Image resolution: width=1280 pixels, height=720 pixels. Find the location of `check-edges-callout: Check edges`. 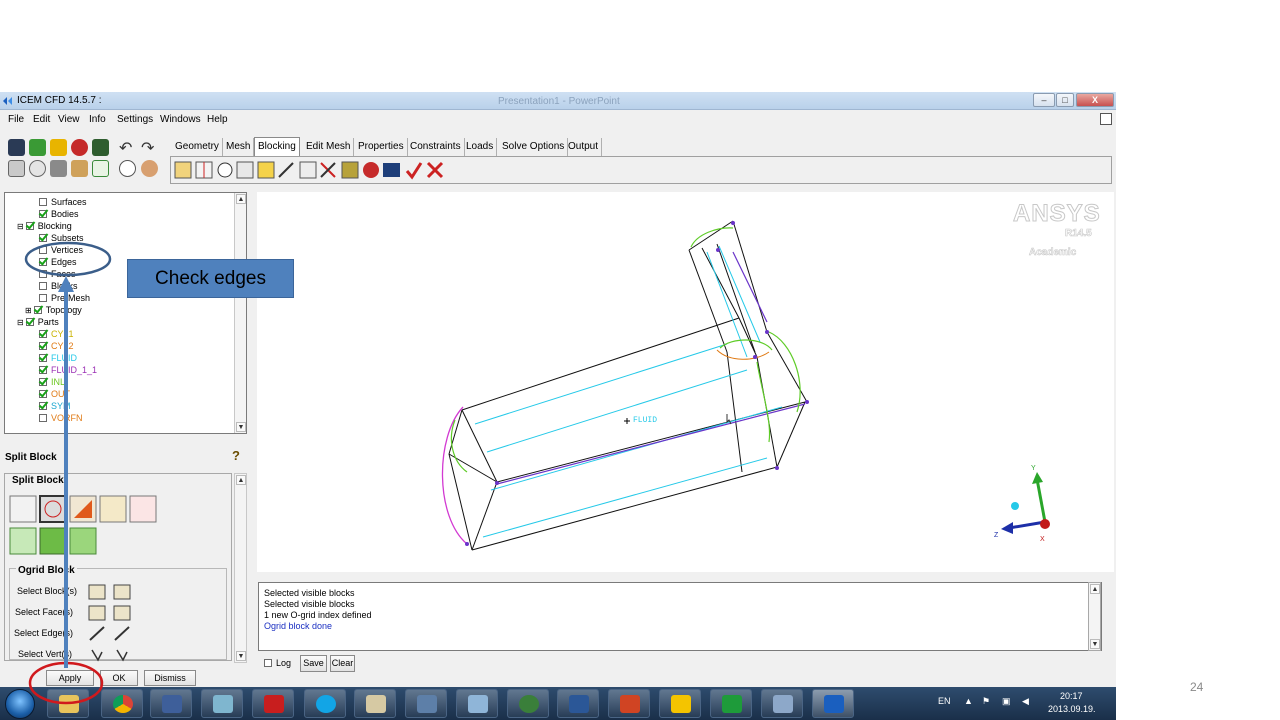

check-edges-callout: Check edges is located at coordinates (210, 278).